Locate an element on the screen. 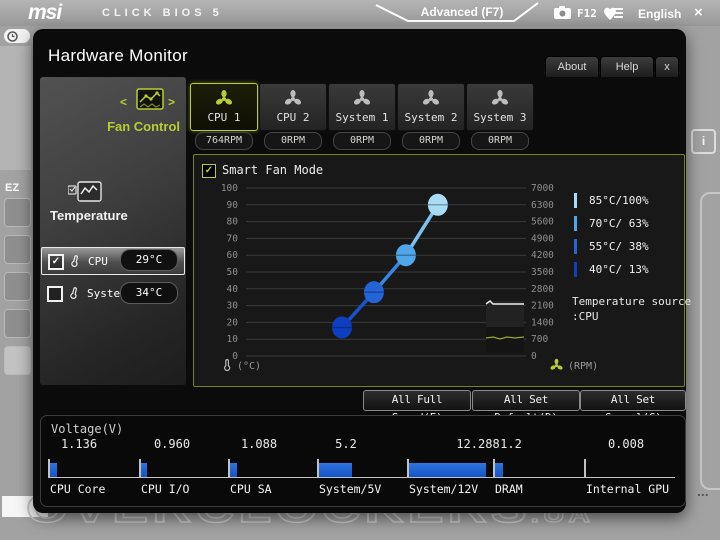  all-set-default-button: All Set Default(D) is located at coordinates (526, 407).